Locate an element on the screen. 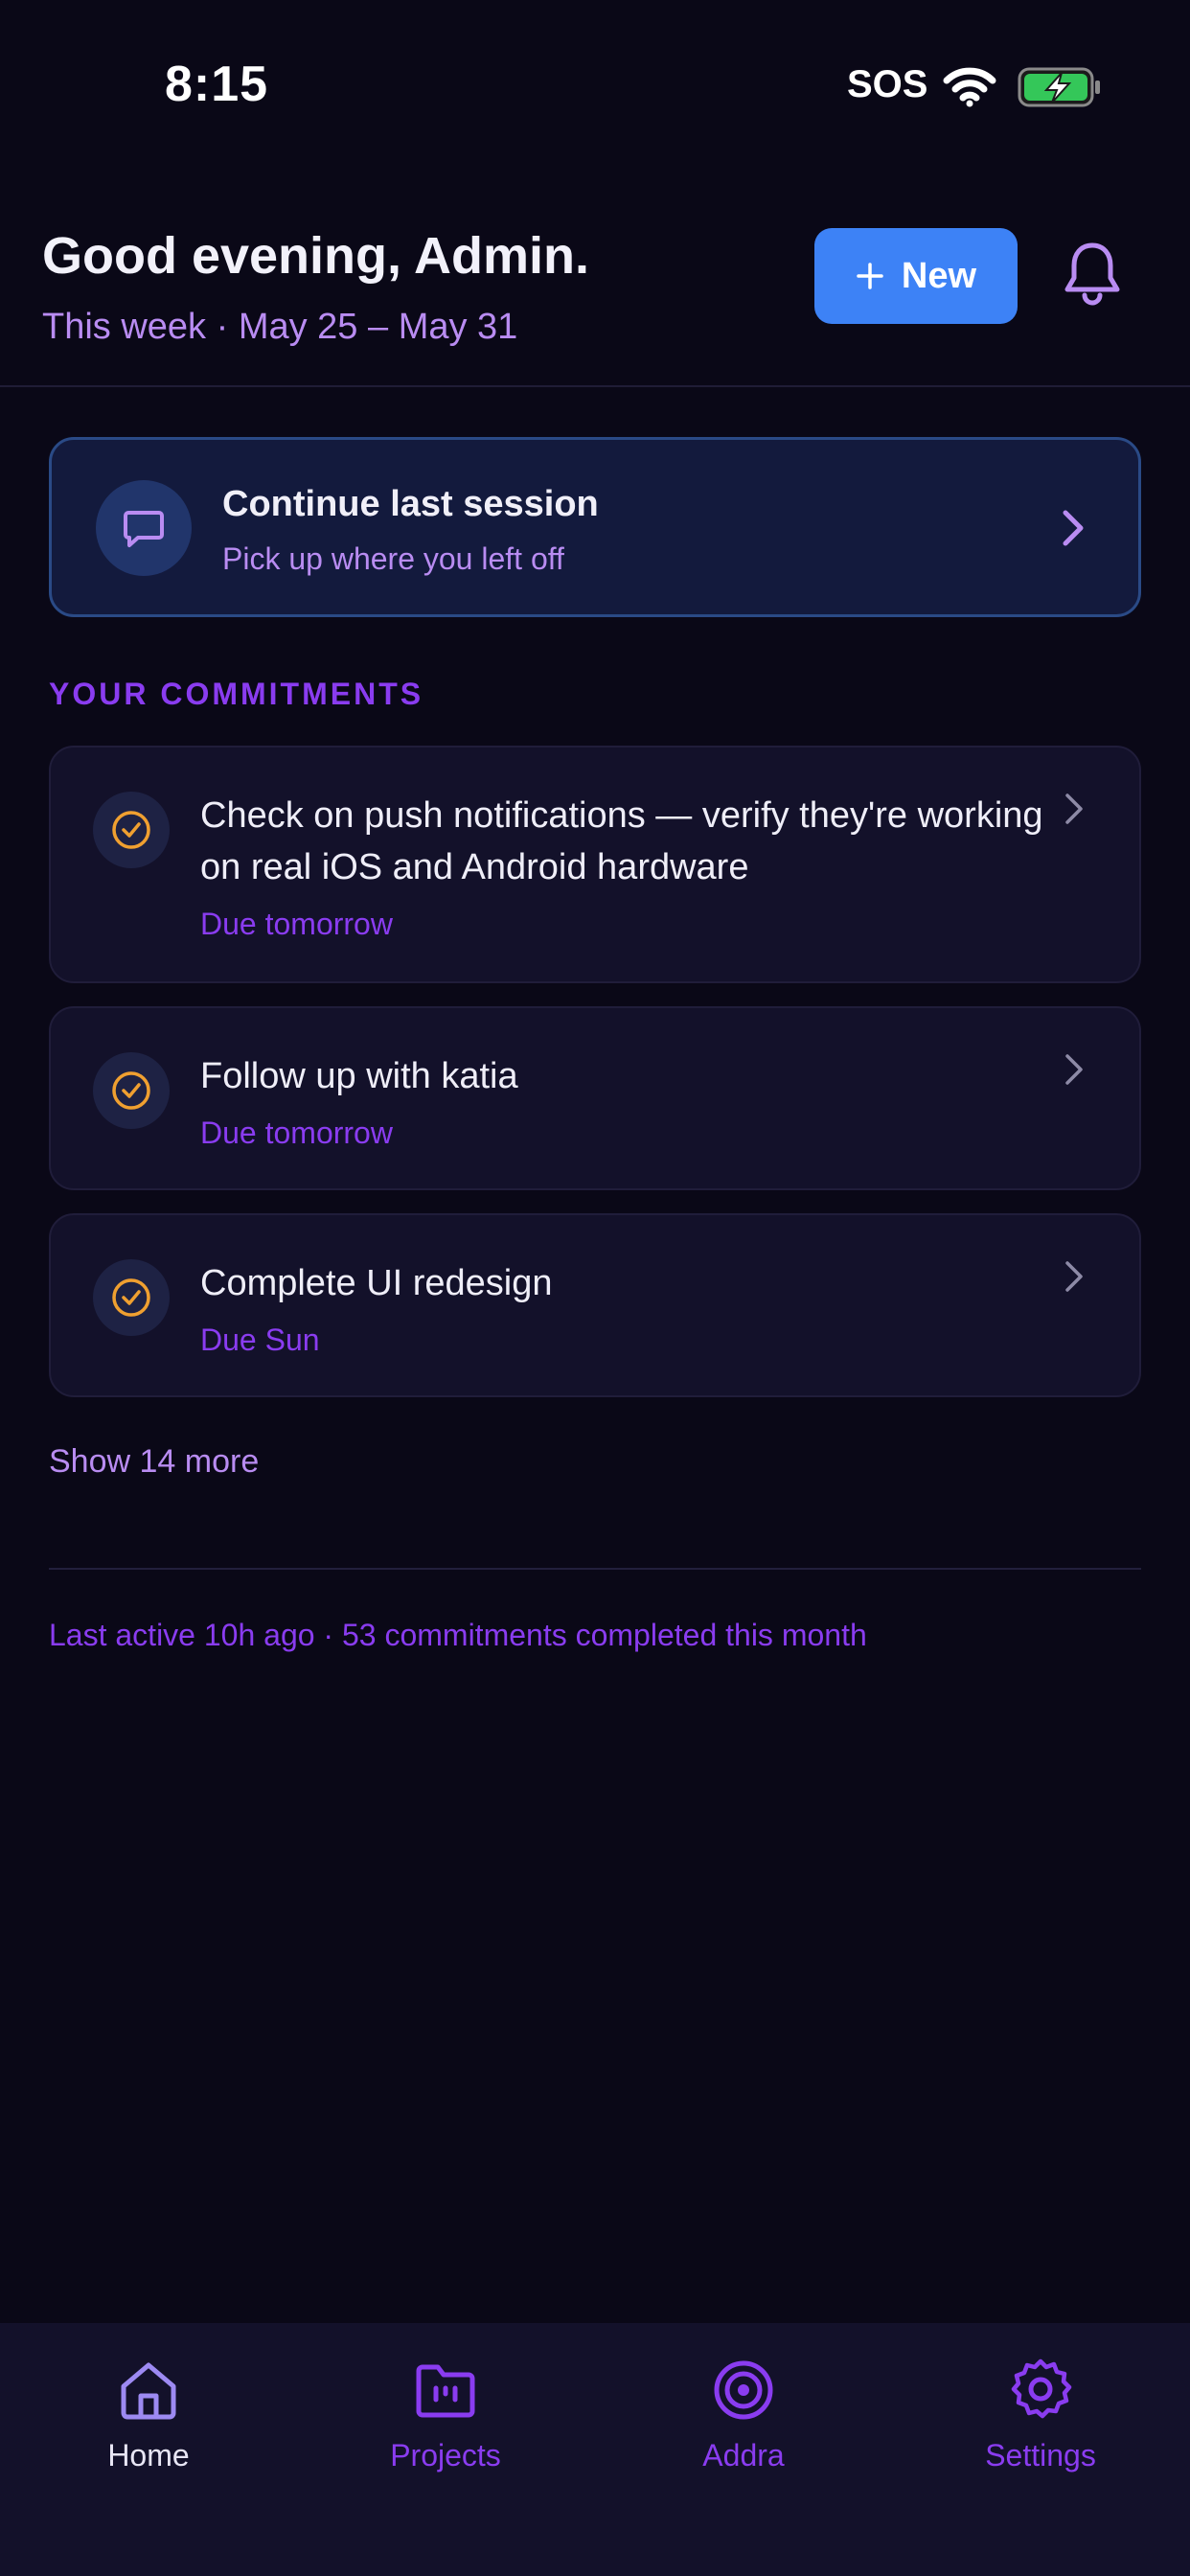 This screenshot has height=2576, width=1190. new-button: New is located at coordinates (916, 276).